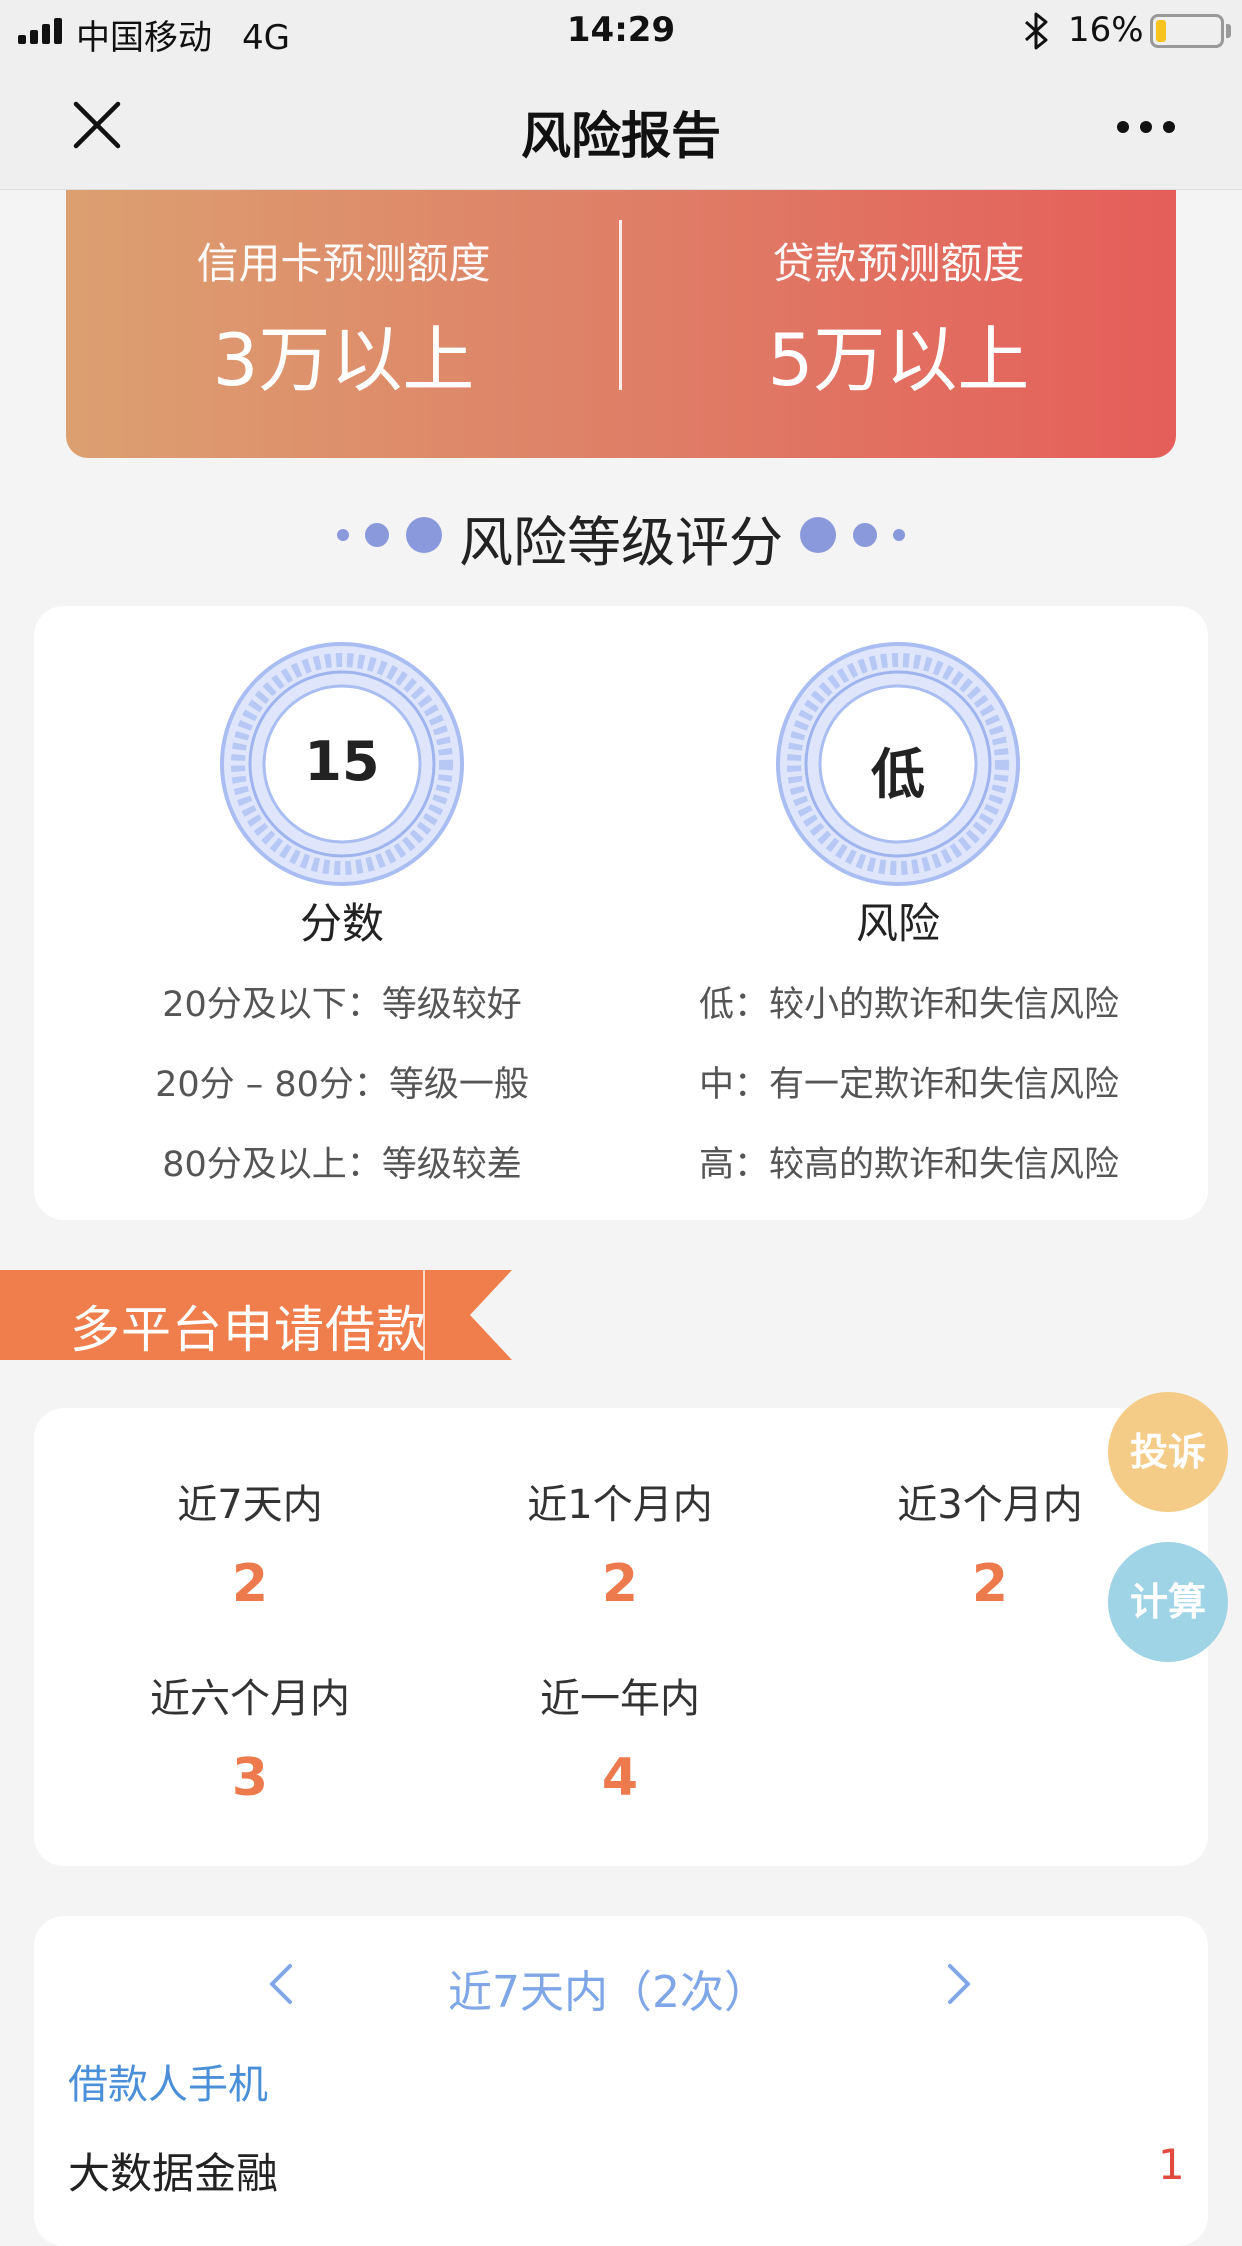  What do you see at coordinates (250, 1505) in the screenshot?
I see `stat-label: 近7天内` at bounding box center [250, 1505].